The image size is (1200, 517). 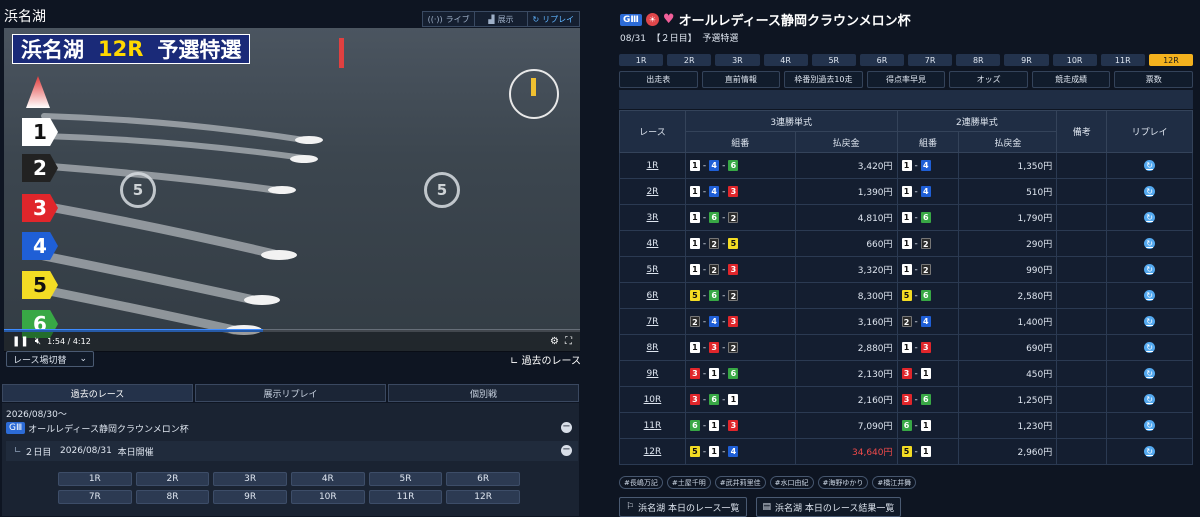 I want to click on race-link: 4R, so click(x=652, y=244).